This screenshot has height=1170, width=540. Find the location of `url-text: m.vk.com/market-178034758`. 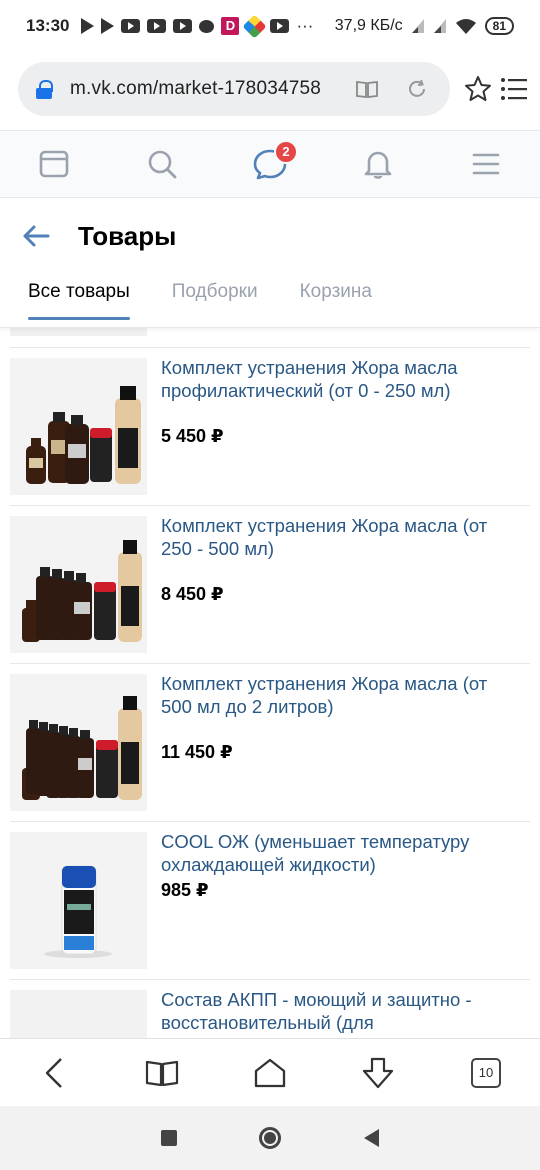

url-text: m.vk.com/market-178034758 is located at coordinates (202, 89).